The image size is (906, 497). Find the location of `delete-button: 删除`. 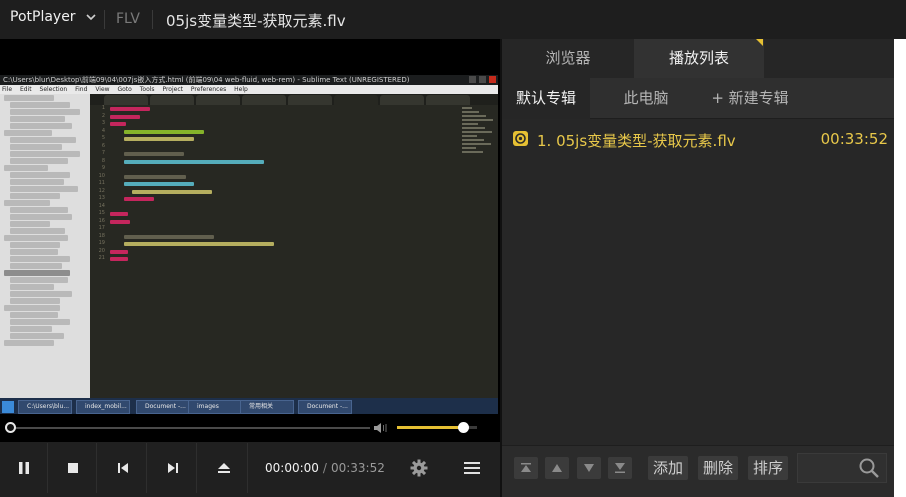

delete-button: 删除 is located at coordinates (718, 468).